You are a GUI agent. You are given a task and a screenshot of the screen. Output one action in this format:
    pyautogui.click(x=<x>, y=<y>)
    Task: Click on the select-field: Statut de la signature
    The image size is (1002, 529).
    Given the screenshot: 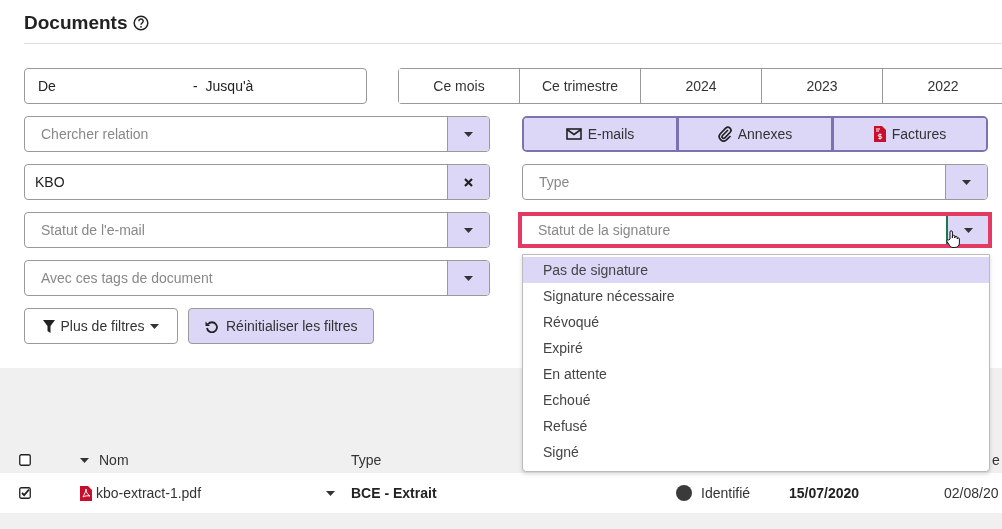 What is the action you would take?
    pyautogui.click(x=755, y=230)
    